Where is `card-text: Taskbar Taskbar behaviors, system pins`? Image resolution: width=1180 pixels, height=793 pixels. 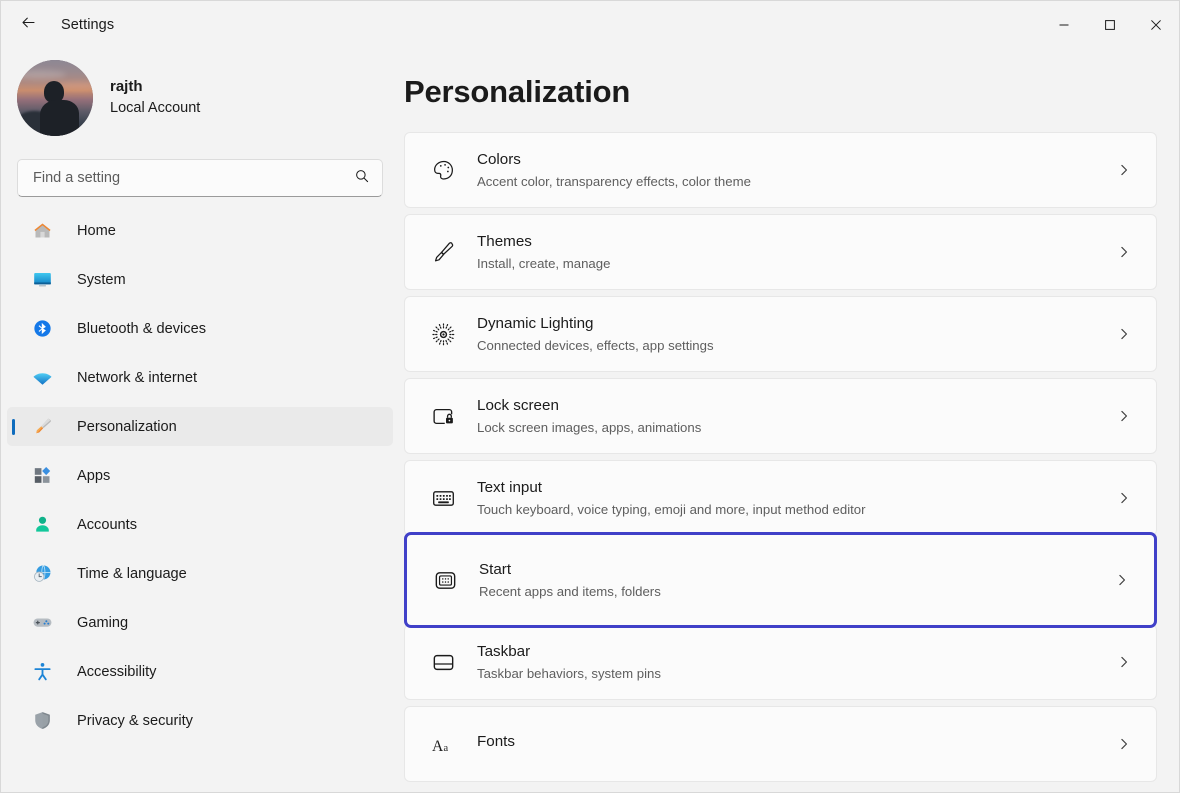 card-text: Taskbar Taskbar behaviors, system pins is located at coordinates (793, 662).